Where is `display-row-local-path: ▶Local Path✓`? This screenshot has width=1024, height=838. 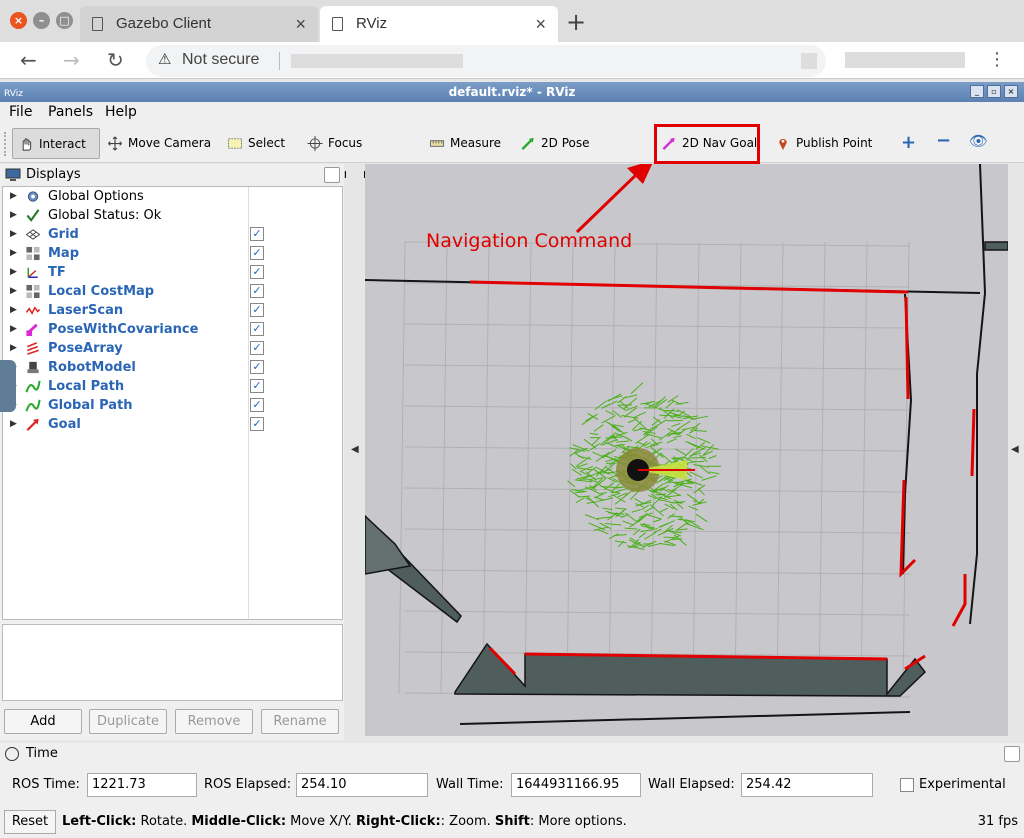
display-row-local-path: ▶Local Path✓ is located at coordinates (173, 386).